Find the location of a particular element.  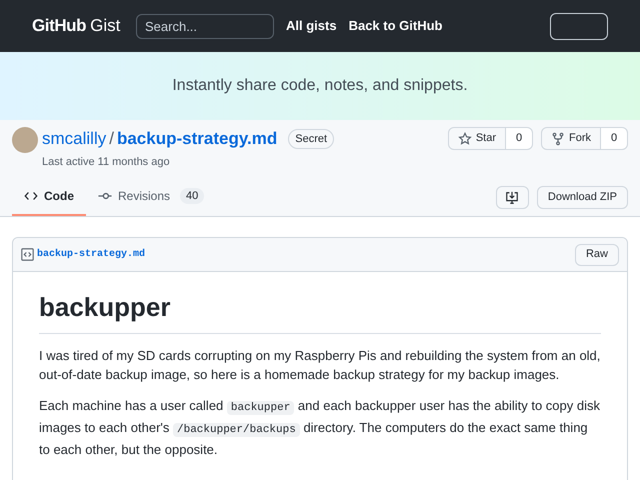

tab: Code is located at coordinates (49, 197).